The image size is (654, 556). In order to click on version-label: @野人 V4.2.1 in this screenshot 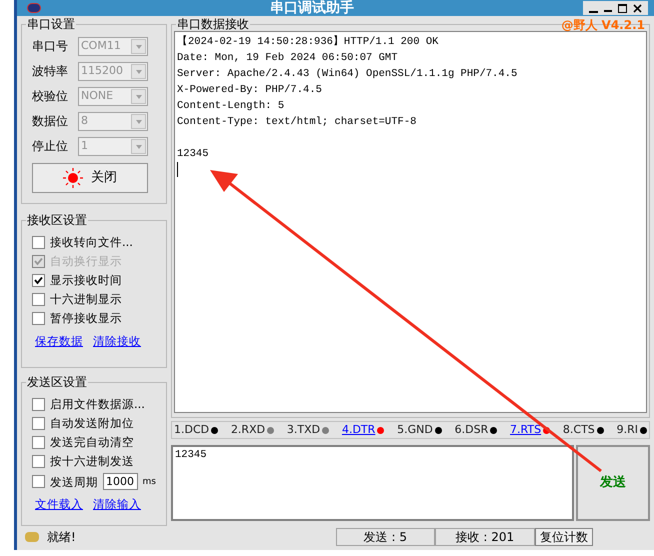, I will do `click(603, 25)`.